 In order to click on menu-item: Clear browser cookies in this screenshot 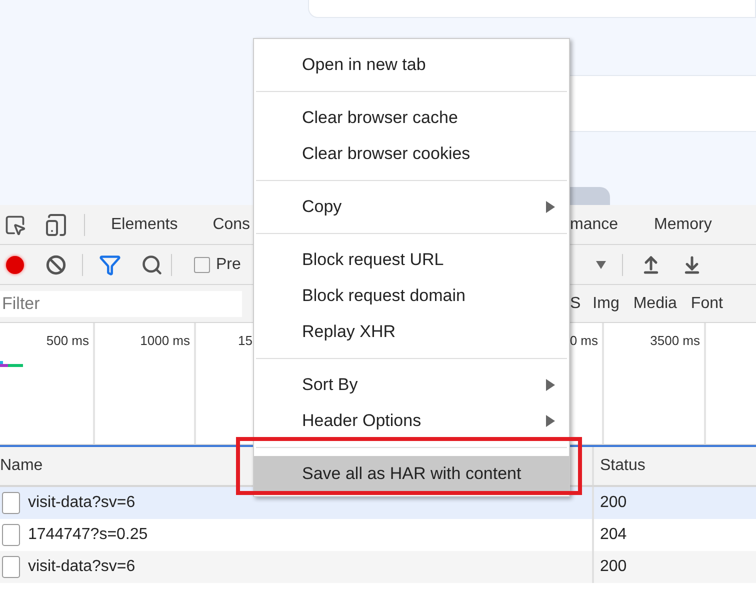, I will do `click(411, 154)`.